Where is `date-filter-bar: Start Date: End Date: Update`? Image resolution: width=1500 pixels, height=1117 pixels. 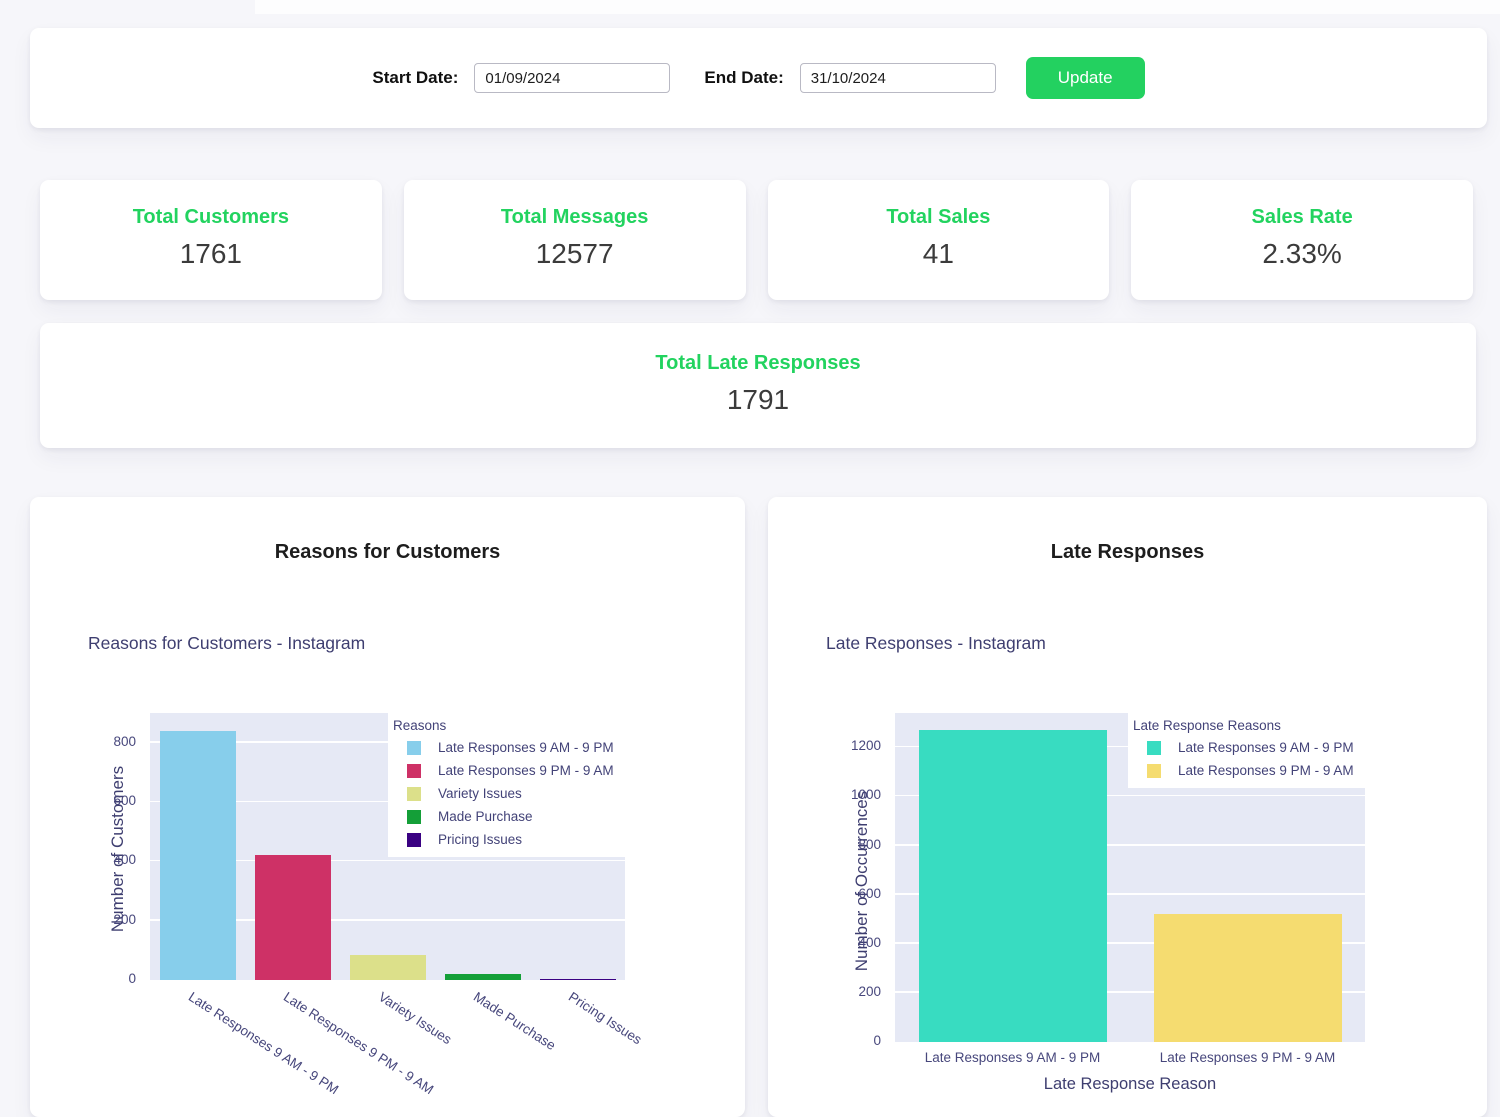 date-filter-bar: Start Date: End Date: Update is located at coordinates (758, 78).